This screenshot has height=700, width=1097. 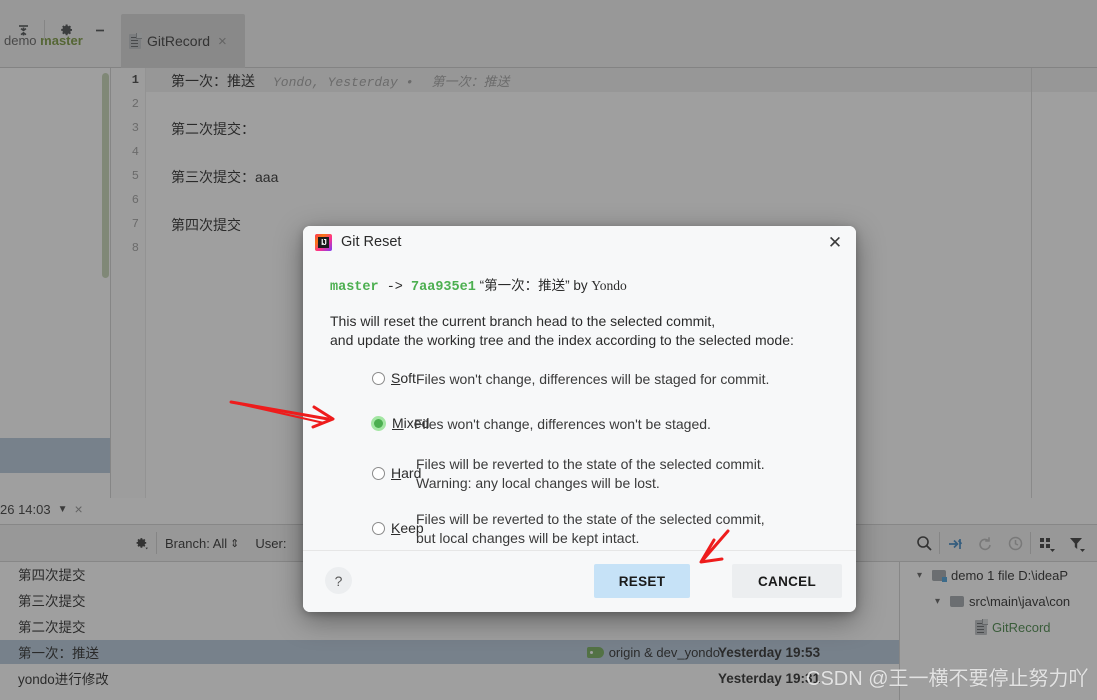 I want to click on user-filter-label: User:, so click(x=271, y=543).